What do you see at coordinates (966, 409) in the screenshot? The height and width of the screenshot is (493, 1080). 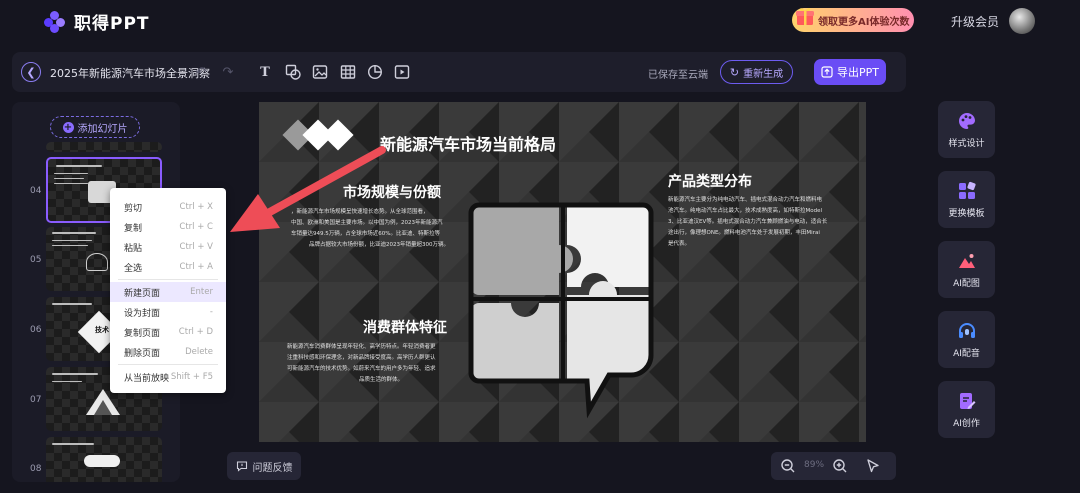 I see `ai-create-button: AI创作` at bounding box center [966, 409].